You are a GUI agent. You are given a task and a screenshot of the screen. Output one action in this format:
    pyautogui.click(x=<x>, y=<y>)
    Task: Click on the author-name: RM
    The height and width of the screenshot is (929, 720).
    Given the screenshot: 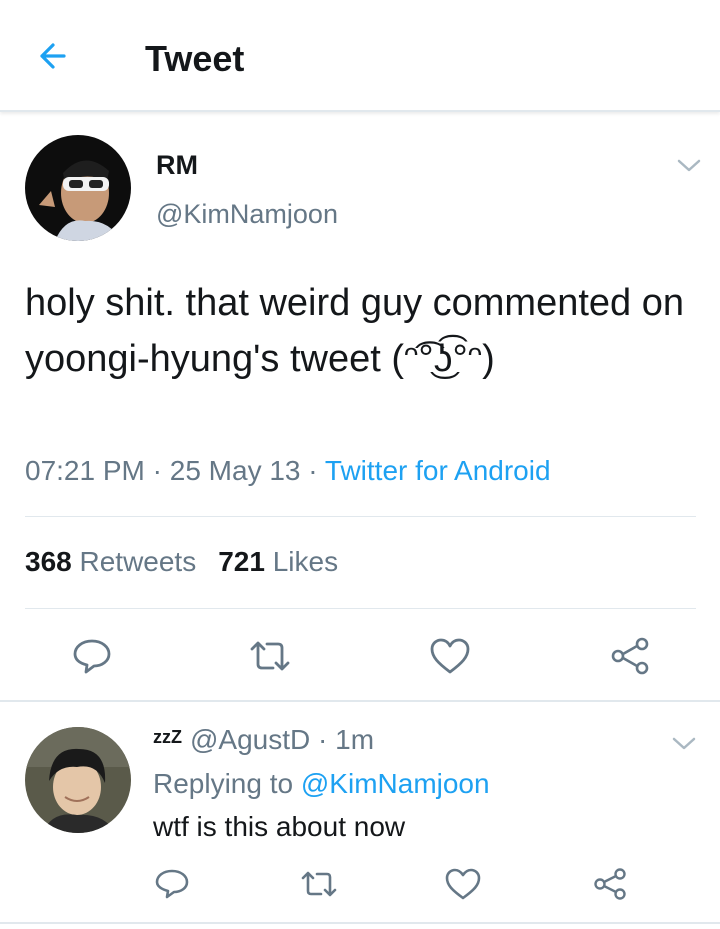 What is the action you would take?
    pyautogui.click(x=177, y=165)
    